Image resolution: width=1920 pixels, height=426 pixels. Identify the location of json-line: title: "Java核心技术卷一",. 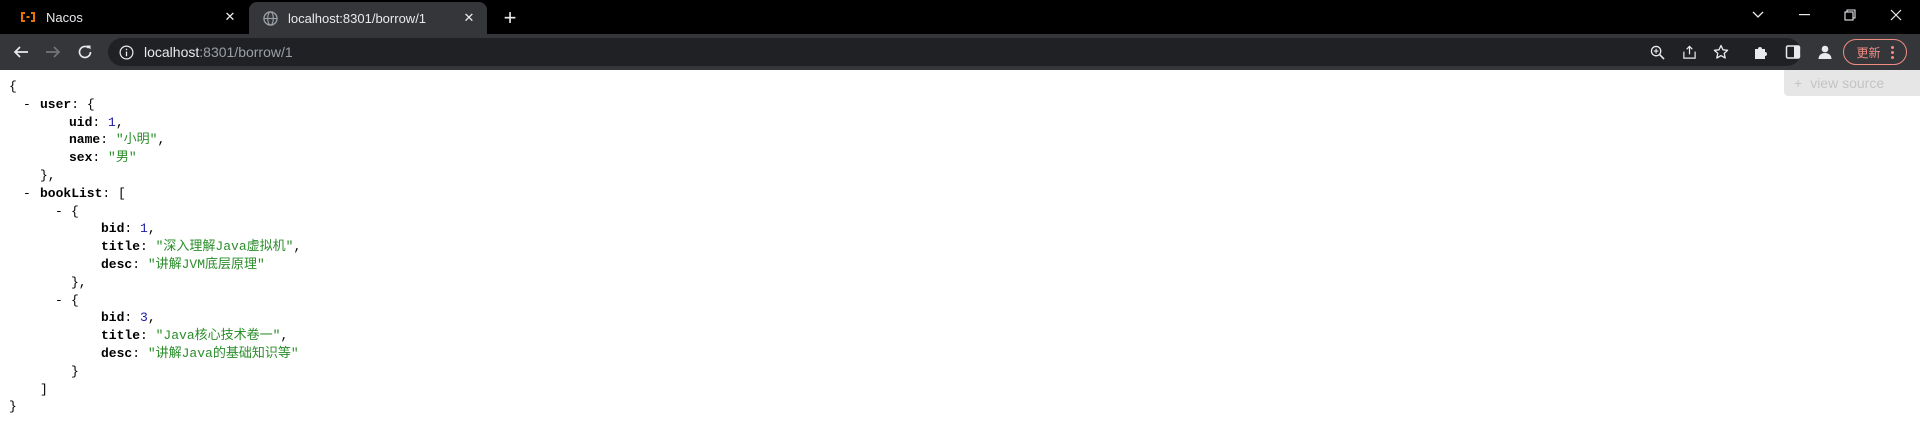
(195, 336).